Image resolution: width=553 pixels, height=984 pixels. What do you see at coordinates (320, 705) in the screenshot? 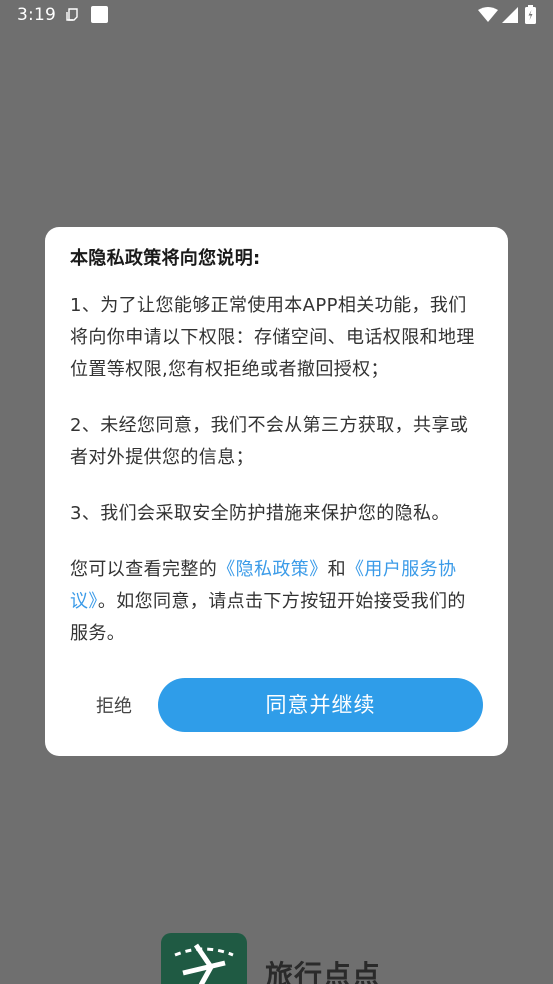
I see `agree-continue-button: 同意并继续` at bounding box center [320, 705].